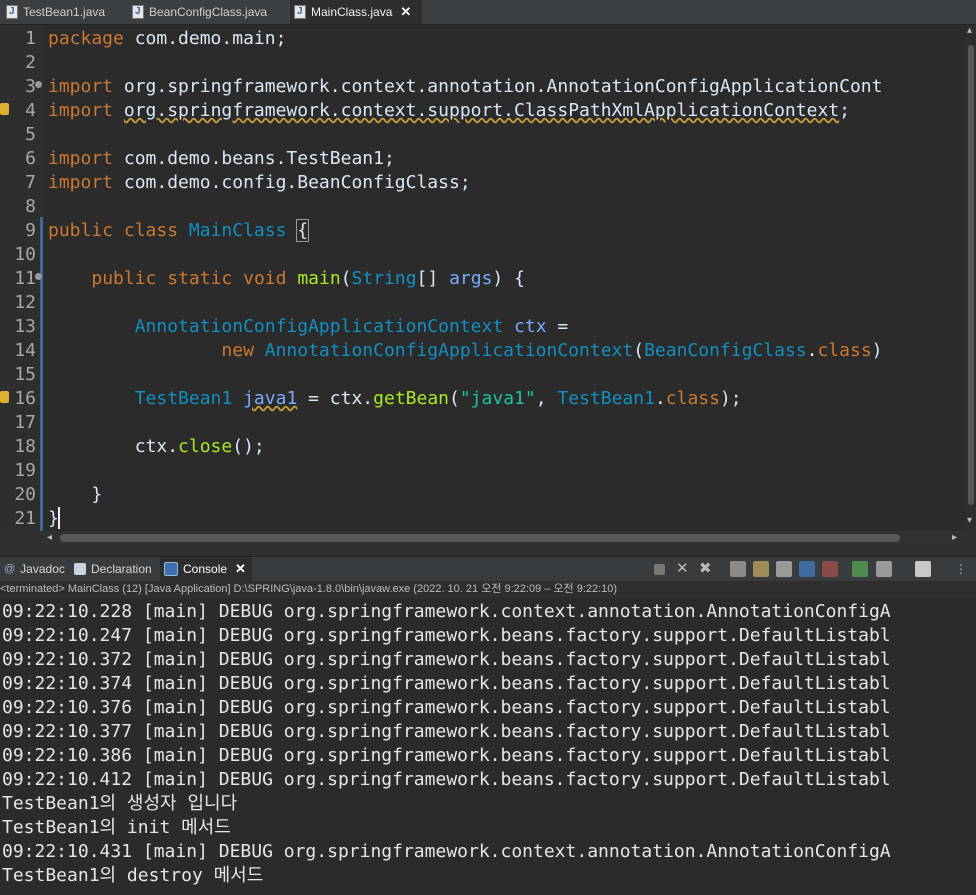 The height and width of the screenshot is (895, 976). I want to click on open-console-icon, so click(923, 569).